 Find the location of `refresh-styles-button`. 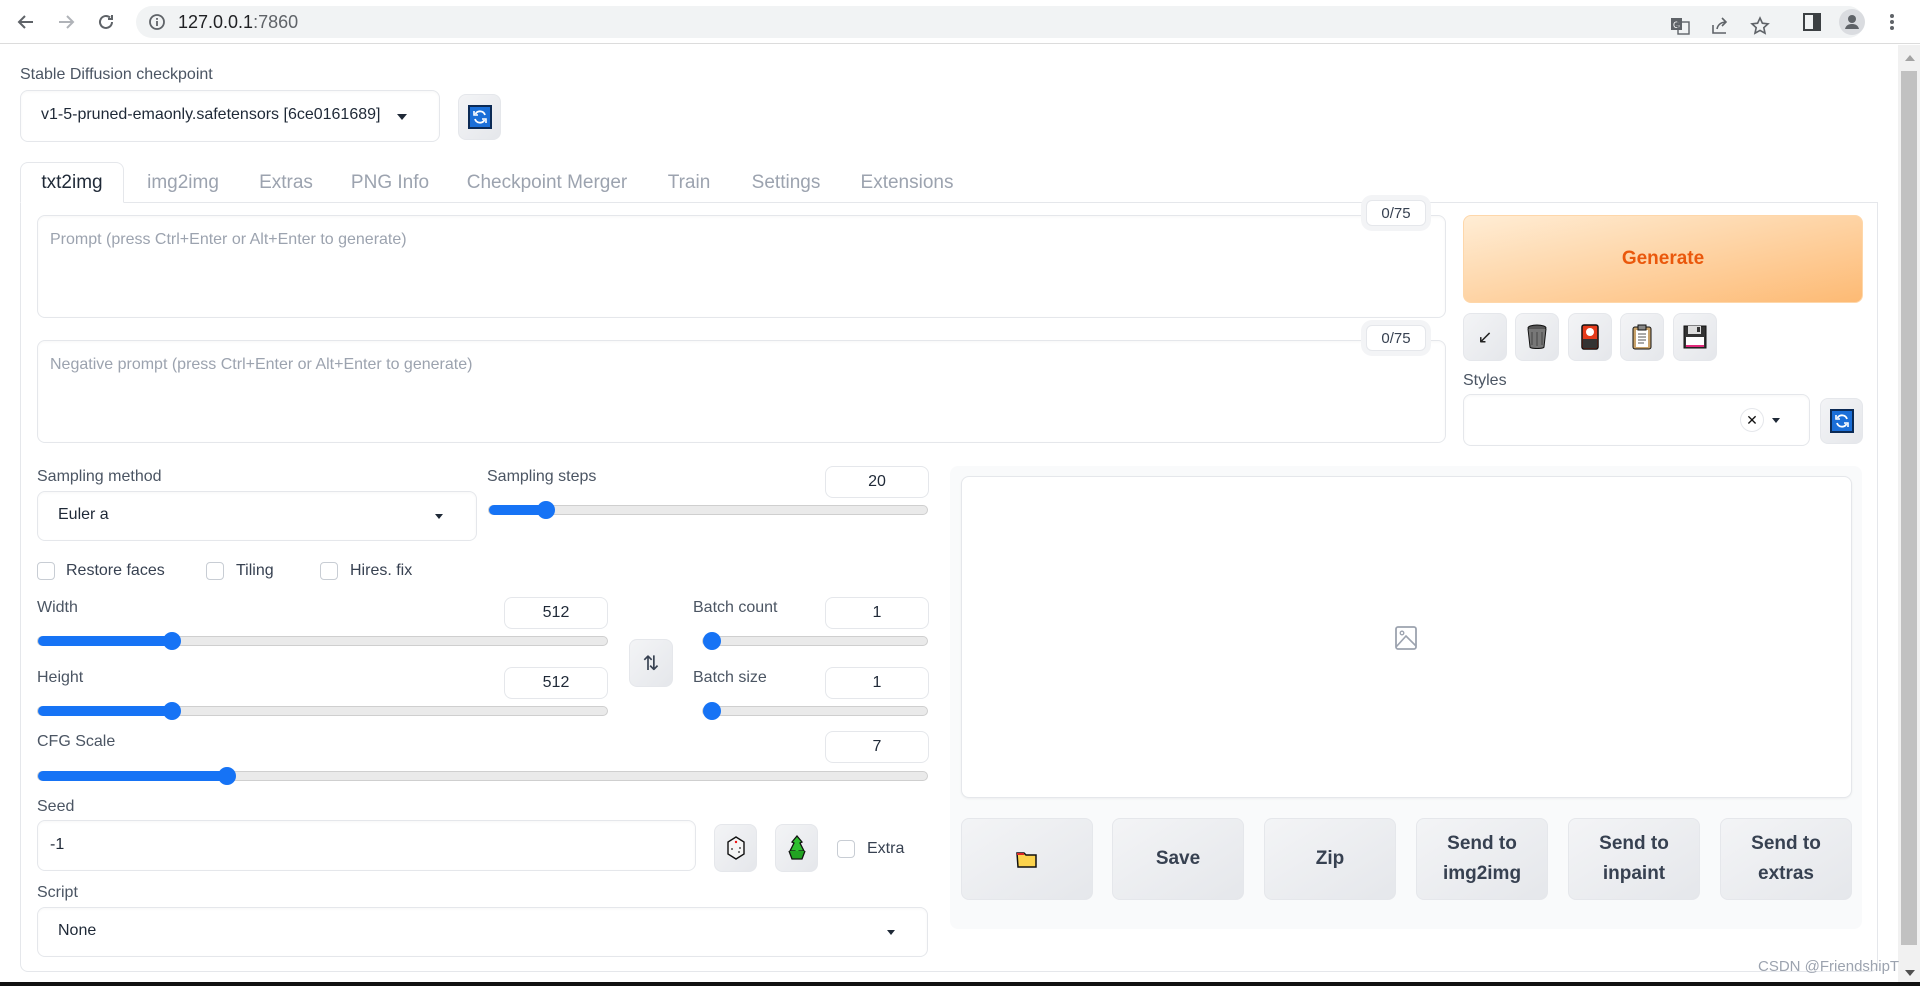

refresh-styles-button is located at coordinates (1841, 421).